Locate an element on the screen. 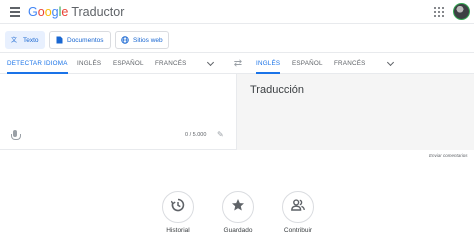  source-text-input is located at coordinates (118, 102).